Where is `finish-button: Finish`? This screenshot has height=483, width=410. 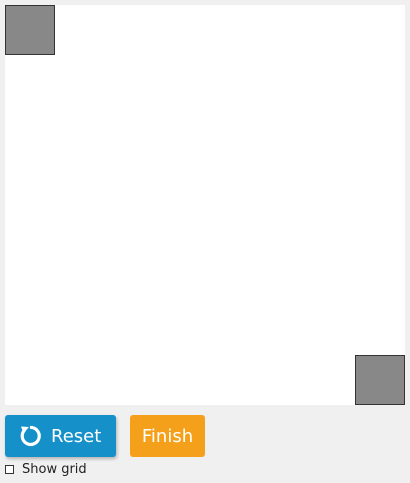
finish-button: Finish is located at coordinates (167, 436).